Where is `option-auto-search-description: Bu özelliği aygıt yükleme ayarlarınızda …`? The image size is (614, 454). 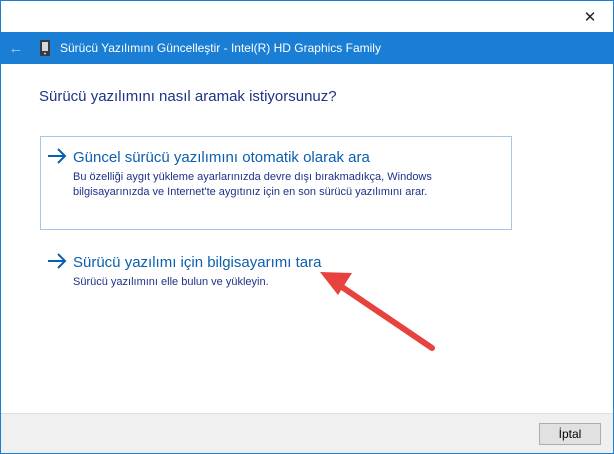 option-auto-search-description: Bu özelliği aygıt yükleme ayarlarınızda … is located at coordinates (252, 184).